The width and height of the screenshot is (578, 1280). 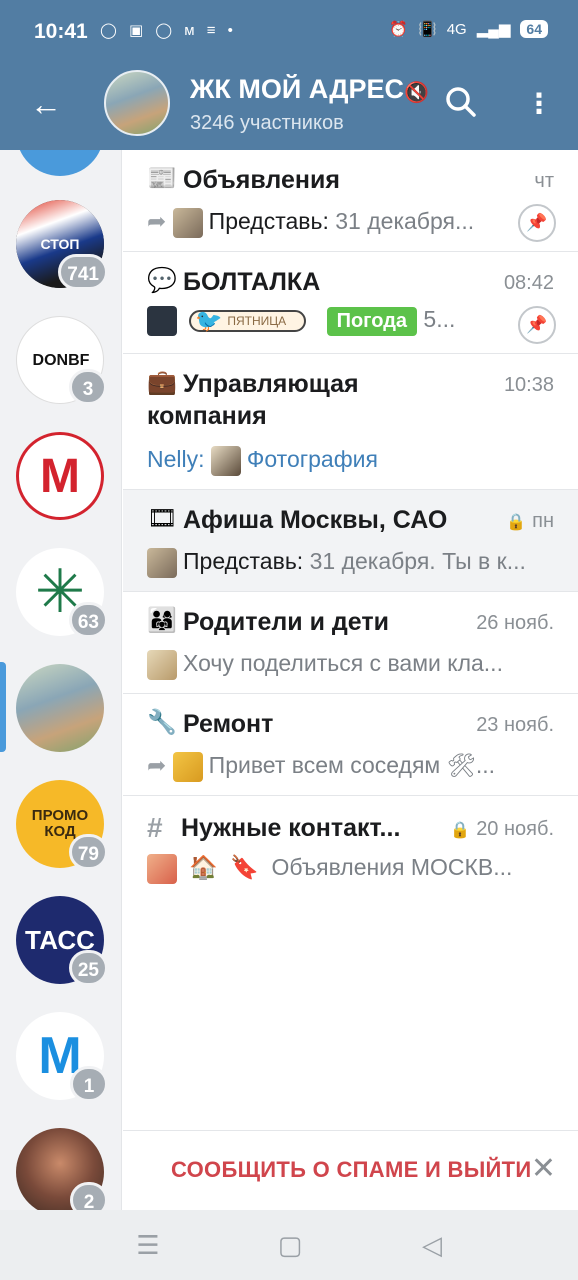 What do you see at coordinates (204, 867) in the screenshot?
I see `house-icon: 🏠` at bounding box center [204, 867].